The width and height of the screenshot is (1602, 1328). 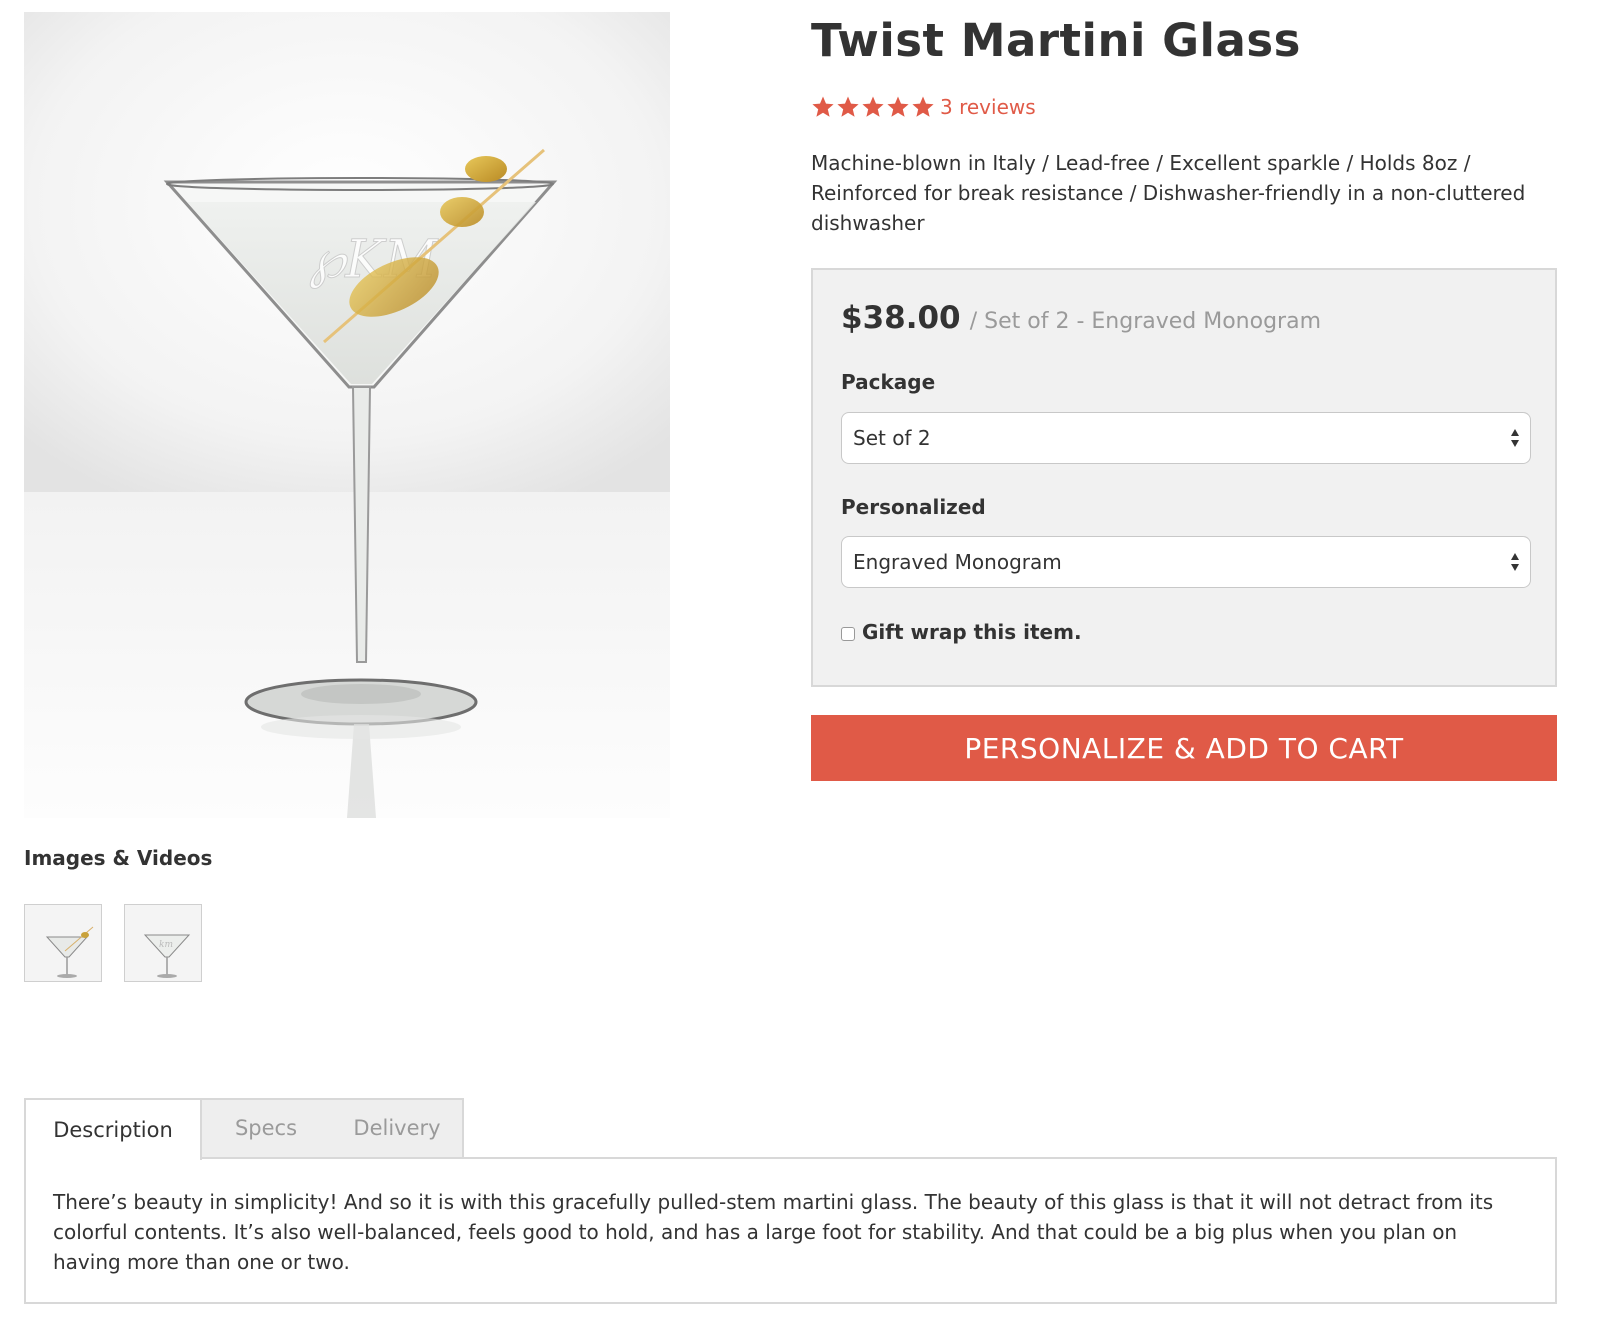 I want to click on rating-stars, so click(x=873, y=107).